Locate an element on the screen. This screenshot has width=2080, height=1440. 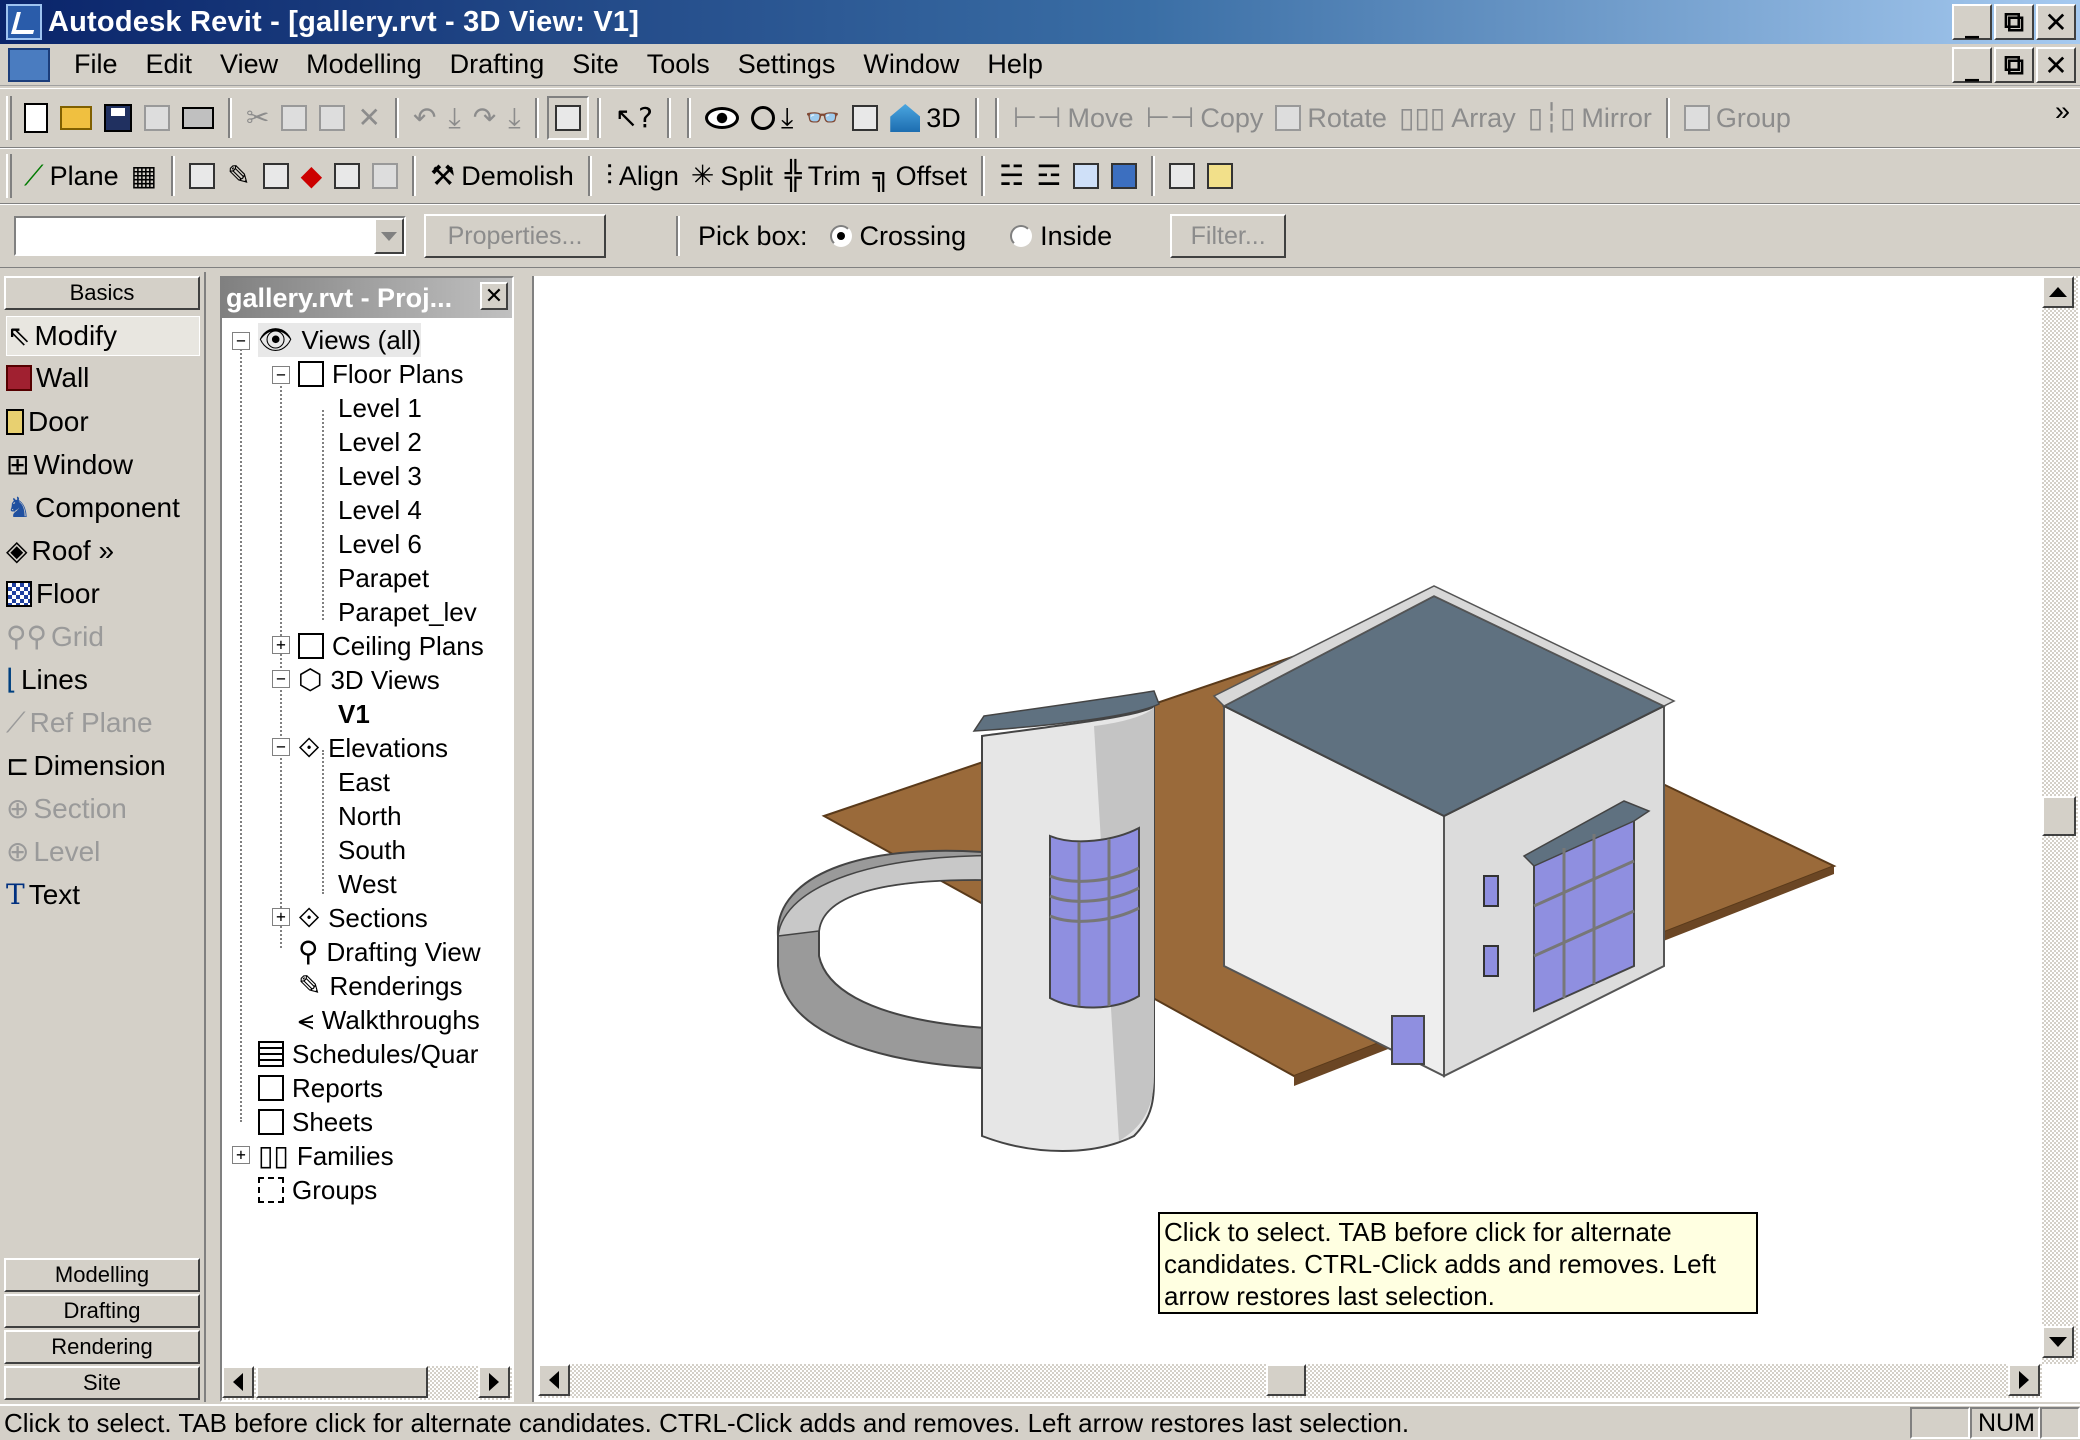
modelling-tab: Modelling is located at coordinates (102, 1275).